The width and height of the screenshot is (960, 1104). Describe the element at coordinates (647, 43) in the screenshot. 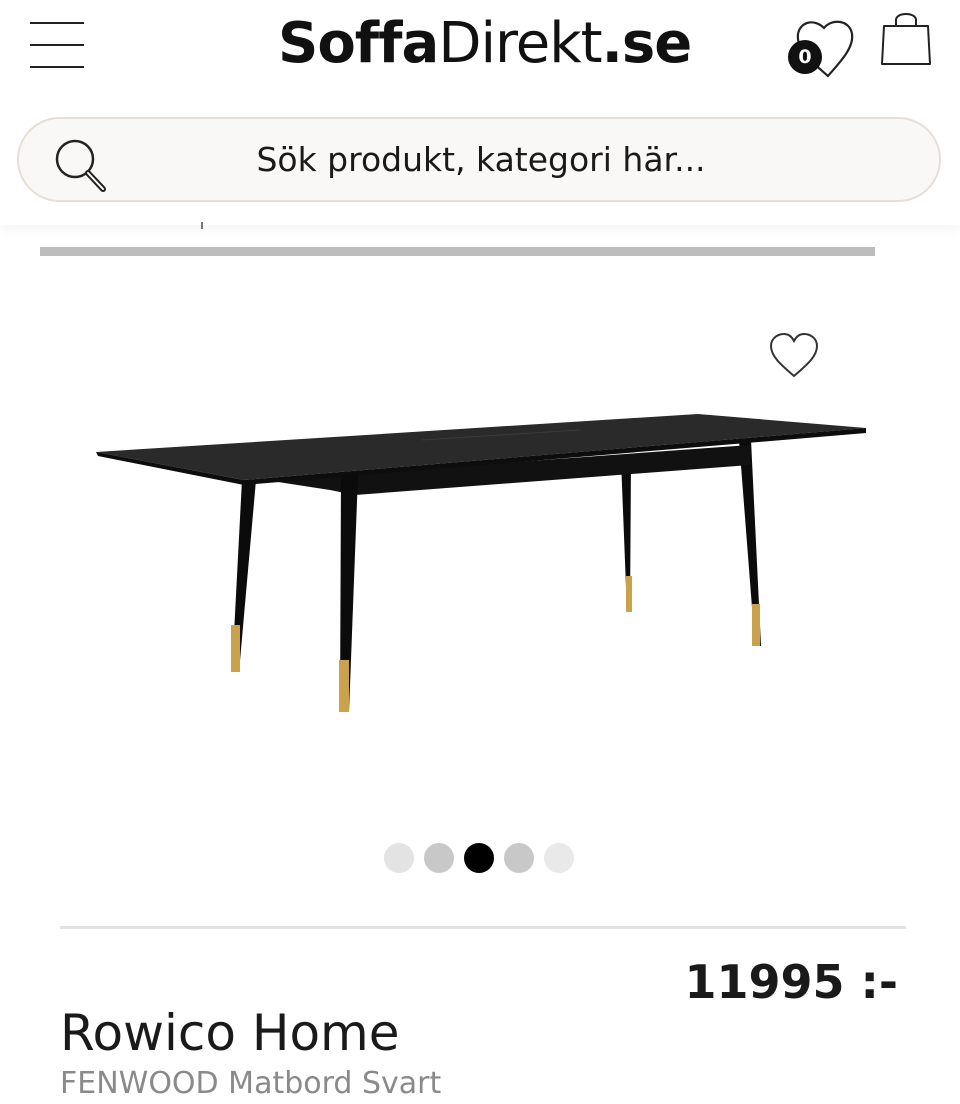

I see `logo-part-suffix: .se` at that location.